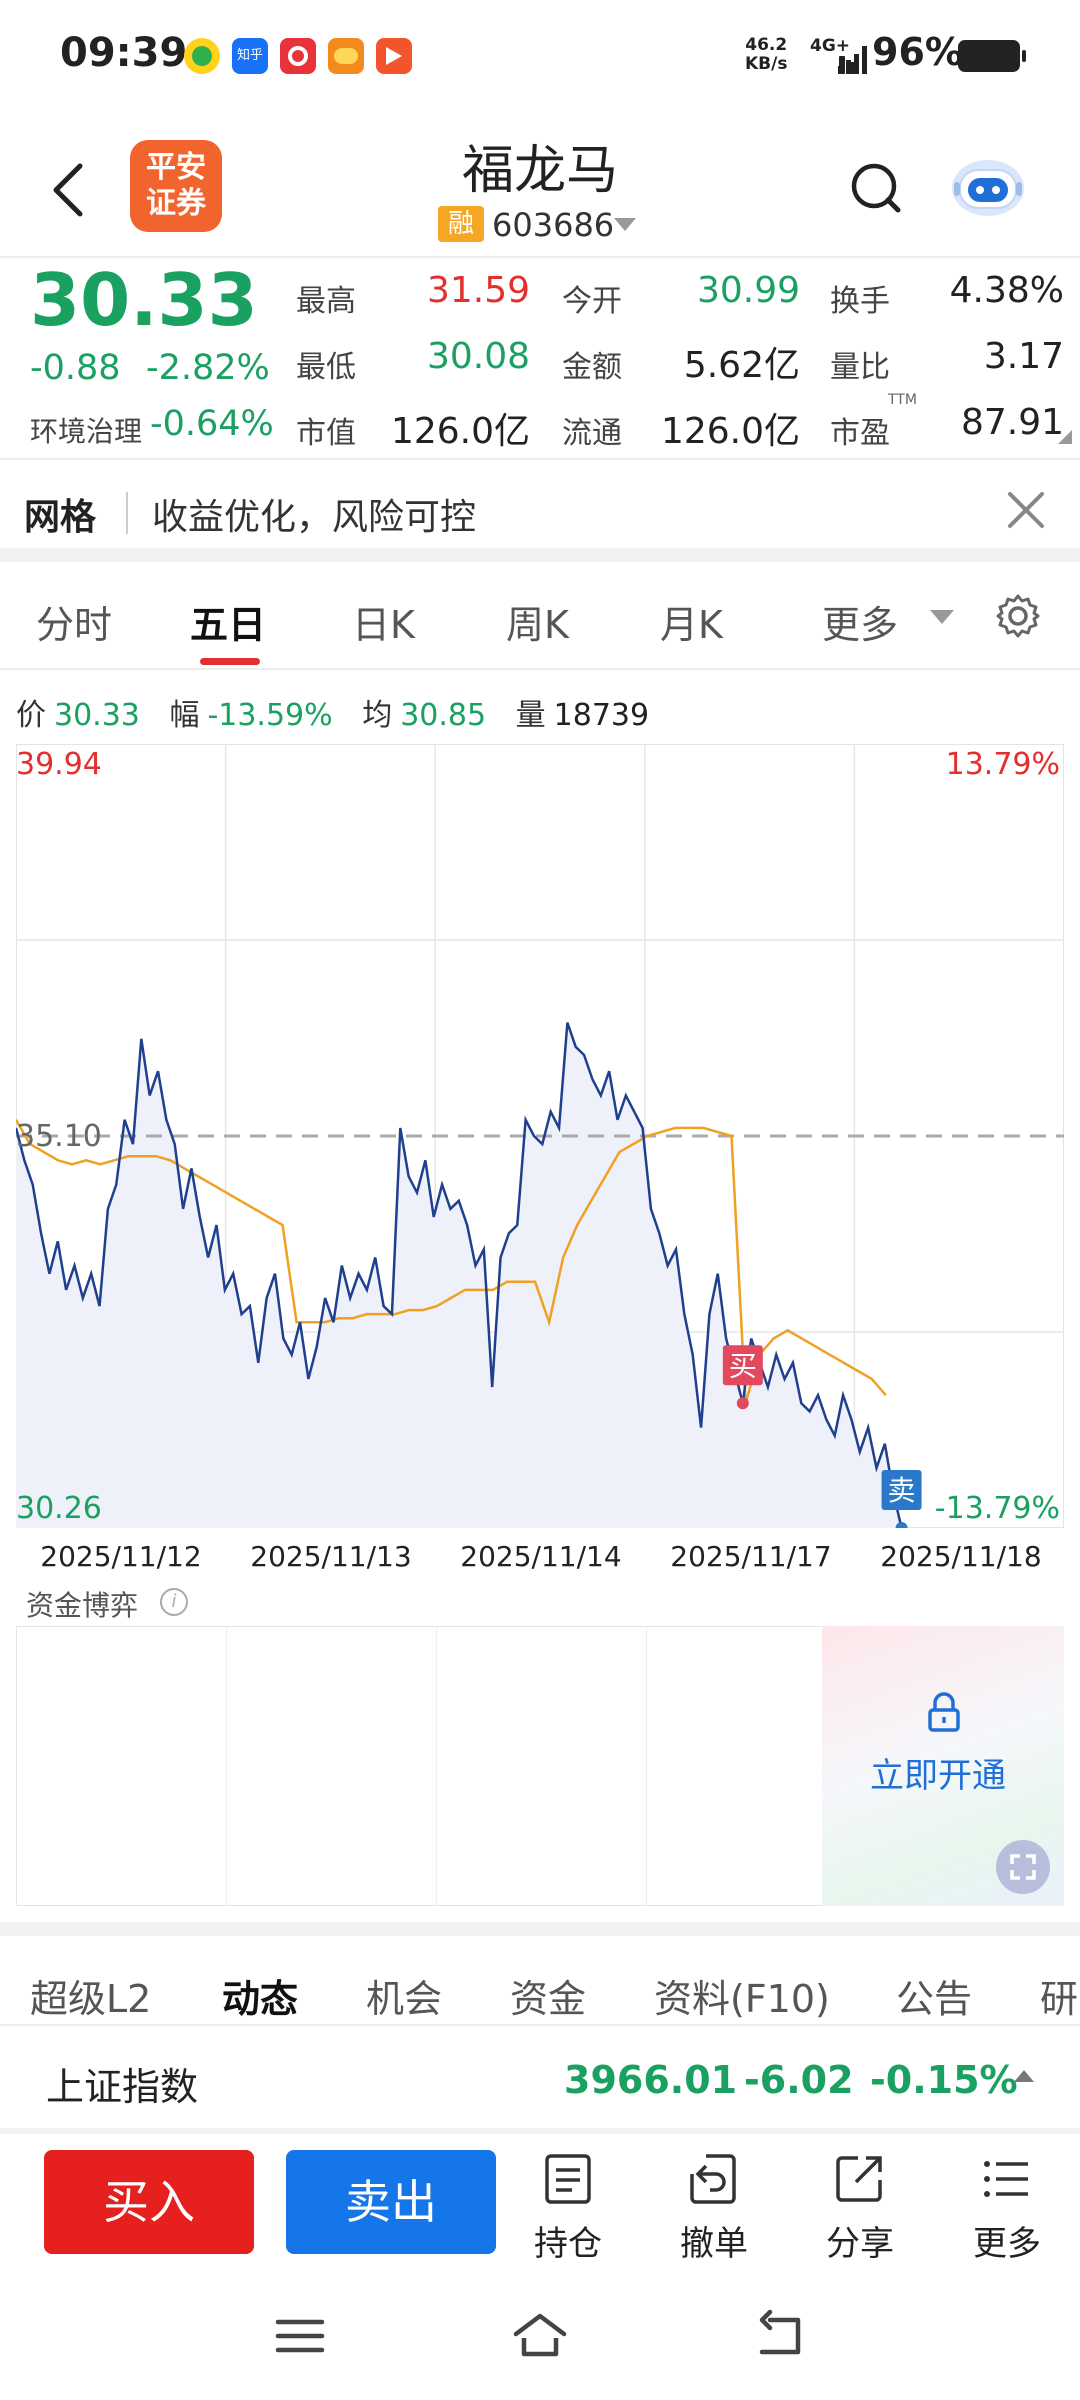 The width and height of the screenshot is (1080, 2400). What do you see at coordinates (860, 433) in the screenshot?
I see `pe-label: 市盈` at bounding box center [860, 433].